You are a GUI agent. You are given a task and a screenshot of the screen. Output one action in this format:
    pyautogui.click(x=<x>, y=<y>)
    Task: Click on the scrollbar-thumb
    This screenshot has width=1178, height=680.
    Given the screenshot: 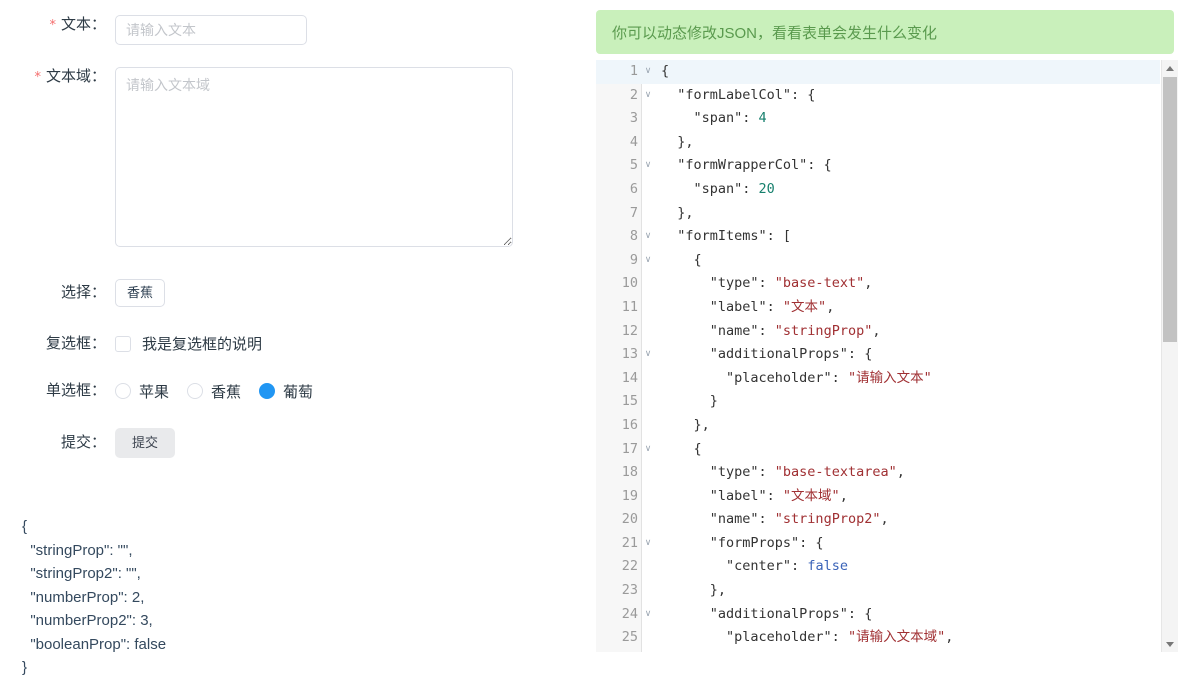 What is the action you would take?
    pyautogui.click(x=1170, y=209)
    